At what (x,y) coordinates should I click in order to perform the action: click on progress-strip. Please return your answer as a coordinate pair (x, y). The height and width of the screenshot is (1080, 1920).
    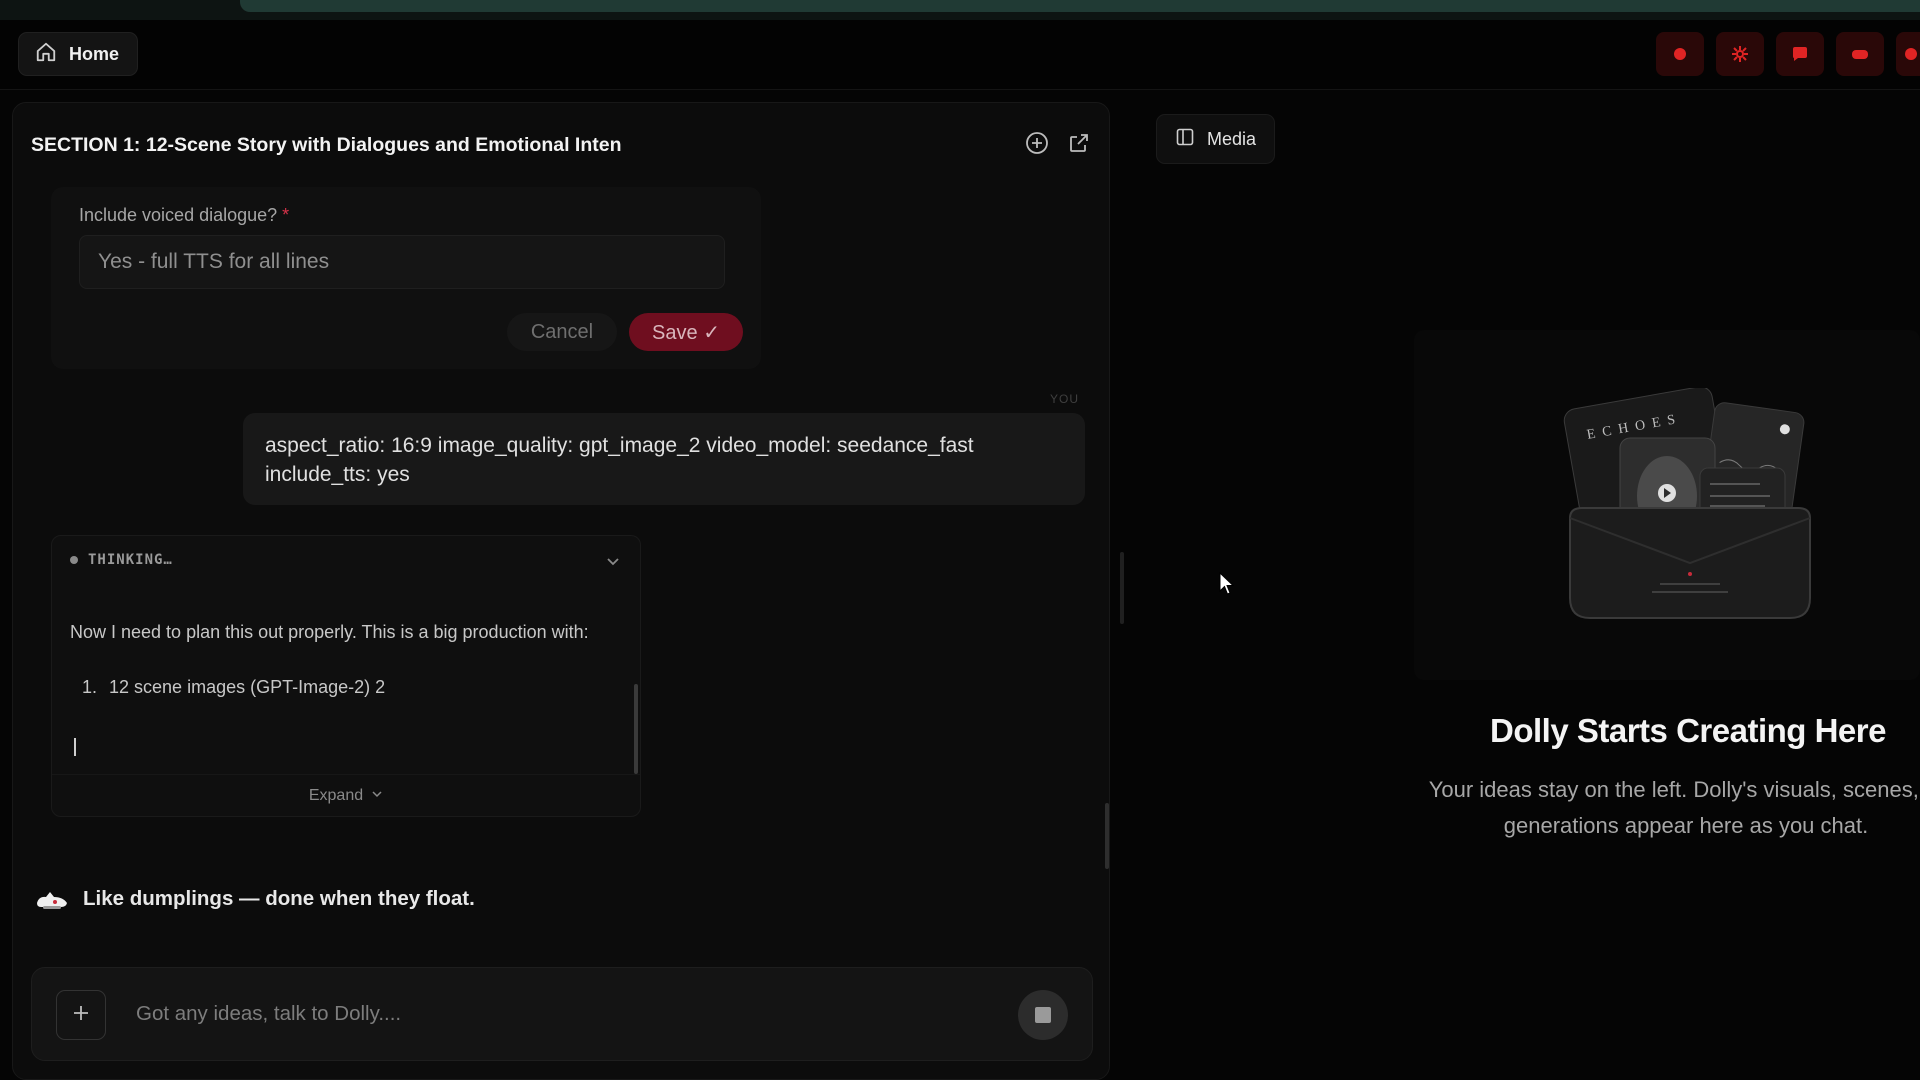
    Looking at the image, I should click on (1080, 6).